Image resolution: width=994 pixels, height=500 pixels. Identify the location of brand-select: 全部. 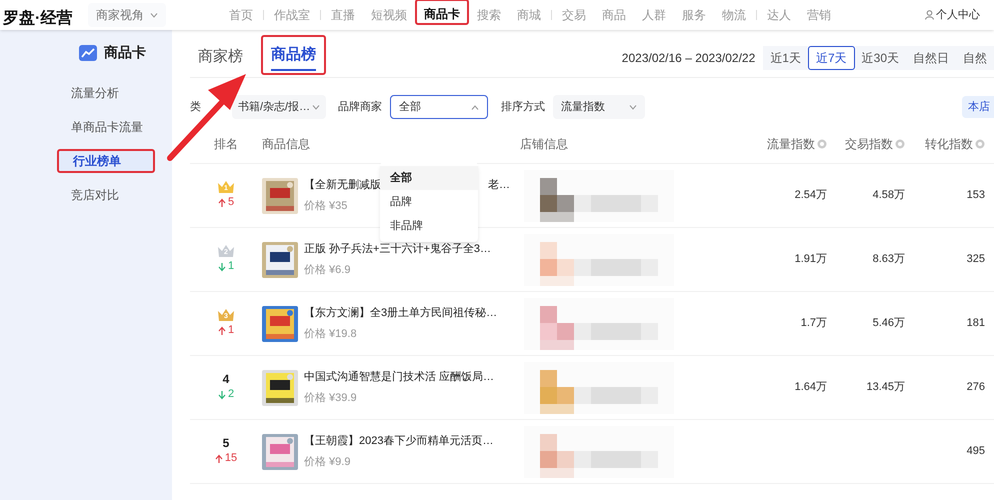
(439, 107).